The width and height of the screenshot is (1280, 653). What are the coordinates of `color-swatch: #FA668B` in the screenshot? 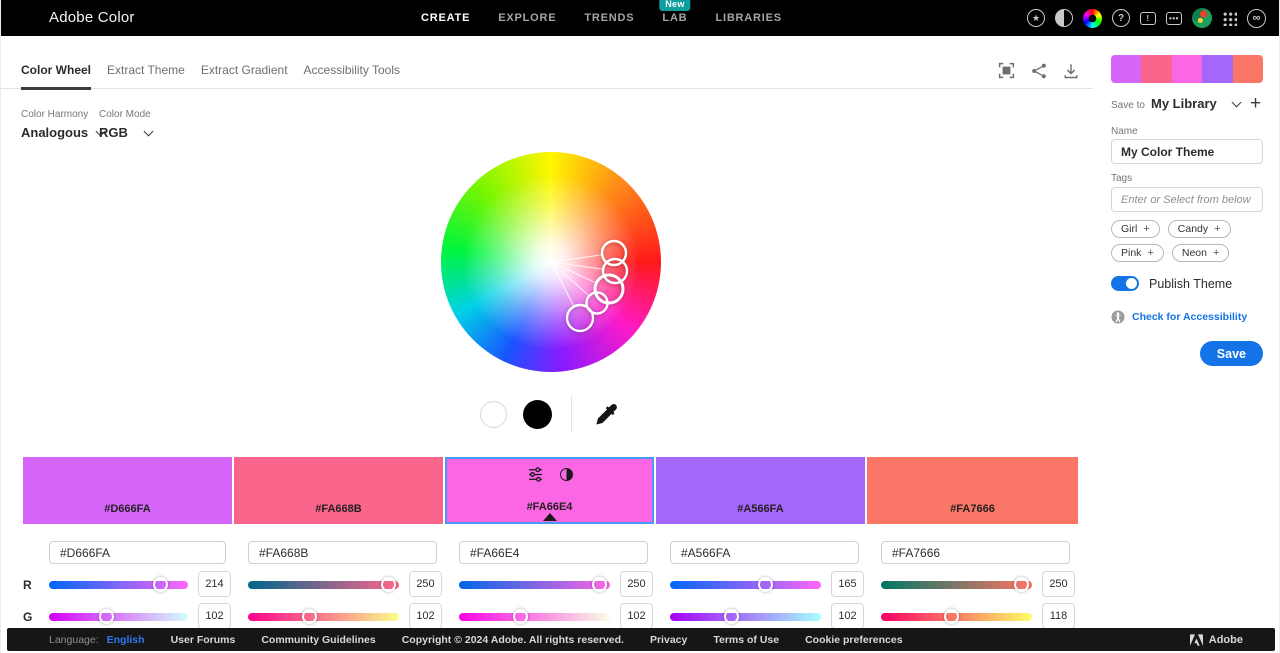 It's located at (338, 490).